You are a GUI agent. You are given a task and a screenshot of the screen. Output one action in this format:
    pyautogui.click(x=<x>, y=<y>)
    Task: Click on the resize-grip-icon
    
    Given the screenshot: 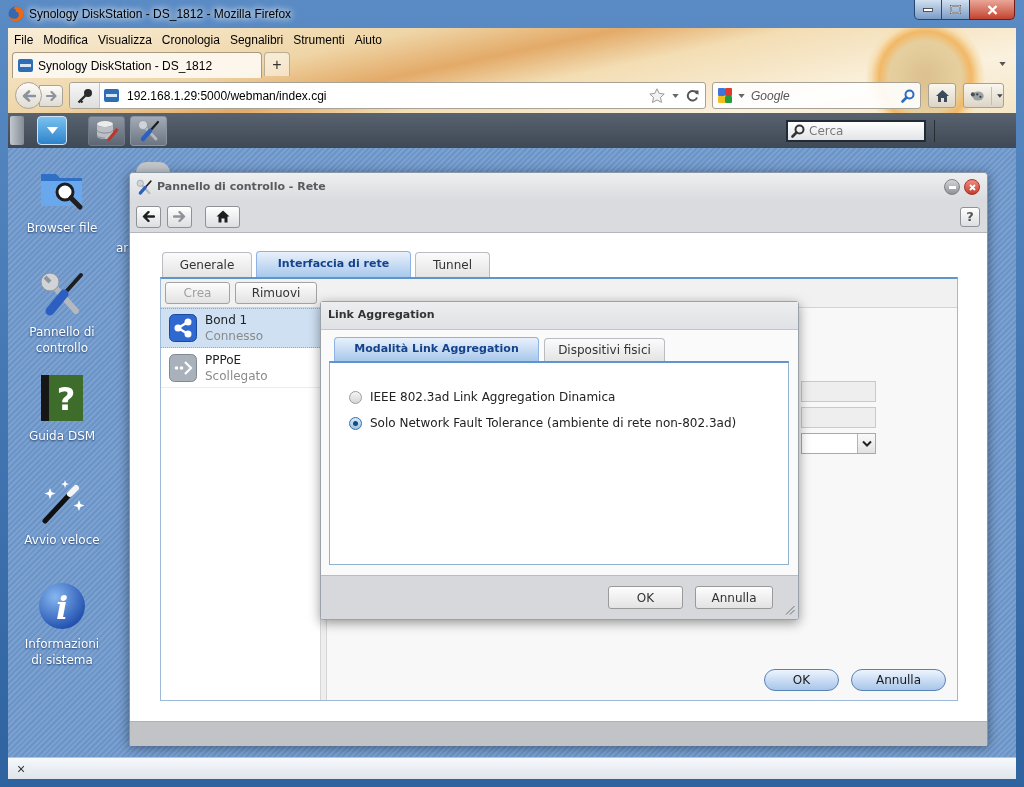 What is the action you would take?
    pyautogui.click(x=790, y=610)
    